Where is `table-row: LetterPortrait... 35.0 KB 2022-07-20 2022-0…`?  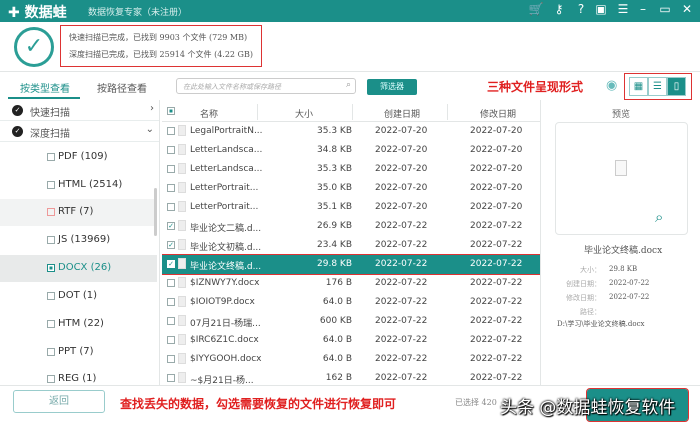 table-row: LetterPortrait... 35.0 KB 2022-07-20 2022-0… is located at coordinates (351, 188).